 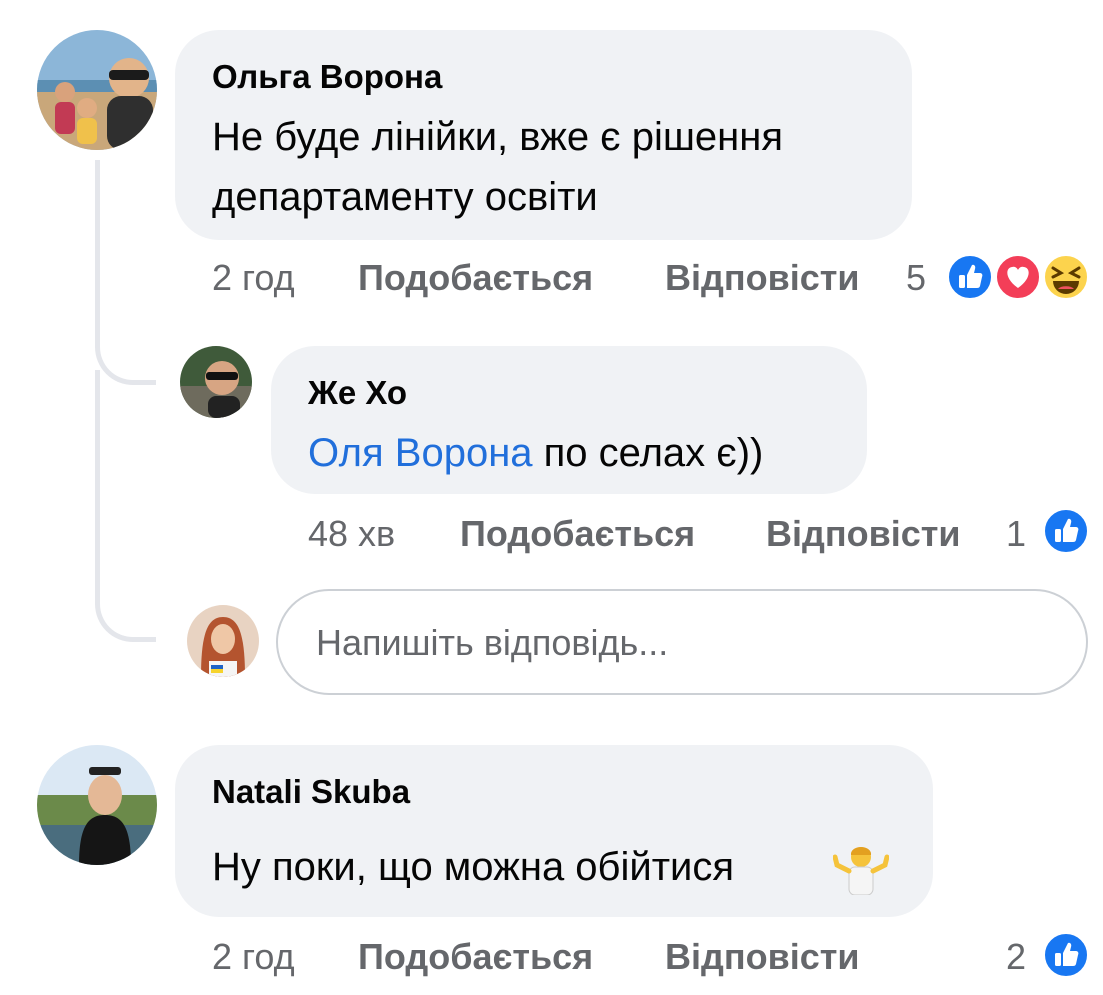 What do you see at coordinates (223, 641) in the screenshot?
I see `avatar-current-user` at bounding box center [223, 641].